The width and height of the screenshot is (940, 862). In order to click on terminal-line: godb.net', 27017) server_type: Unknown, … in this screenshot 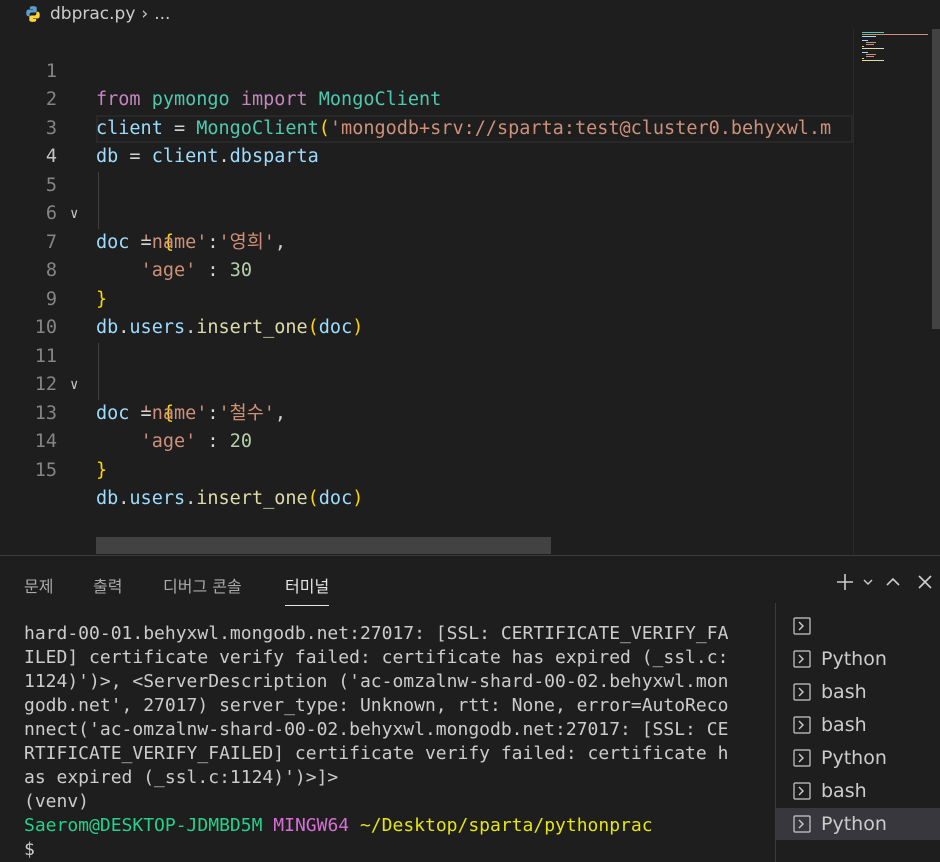, I will do `click(376, 705)`.